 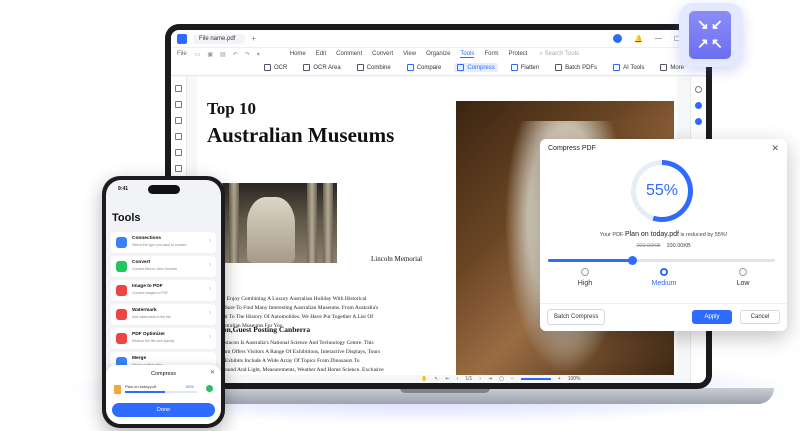 I want to click on menu-organize: Organize, so click(x=438, y=54).